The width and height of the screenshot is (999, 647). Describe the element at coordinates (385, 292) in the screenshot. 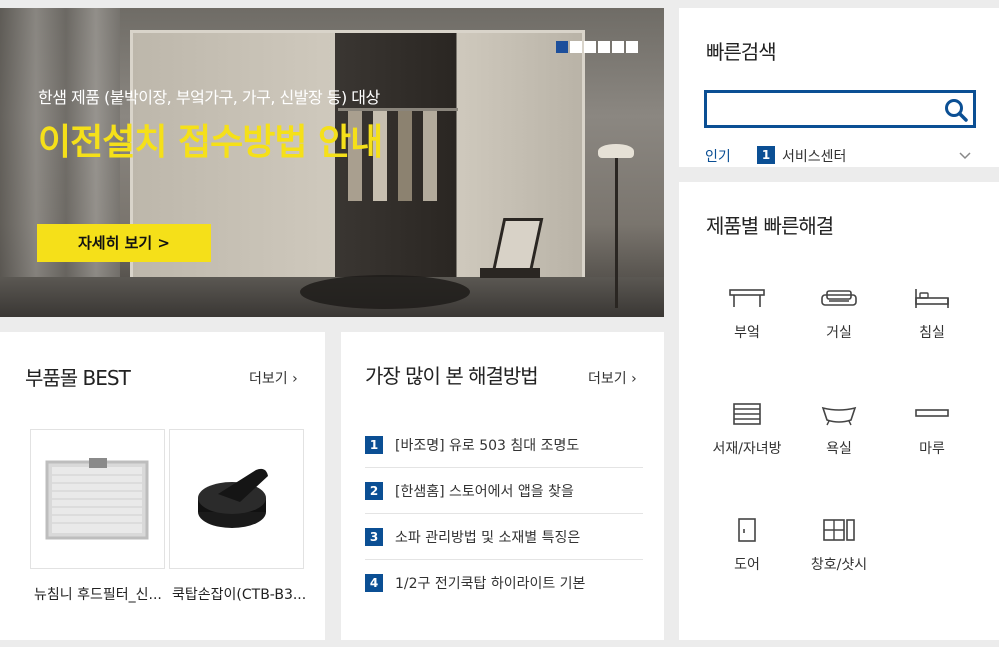

I see `banner-image-rug` at that location.